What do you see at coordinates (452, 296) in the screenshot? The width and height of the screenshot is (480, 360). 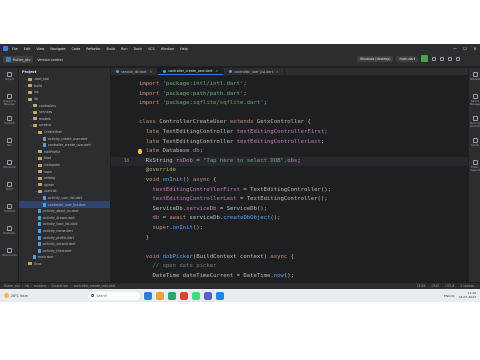 I see `tray-region: IN` at bounding box center [452, 296].